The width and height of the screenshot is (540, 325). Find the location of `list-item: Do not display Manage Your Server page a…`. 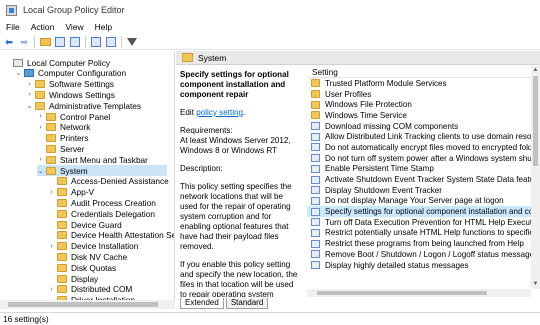

list-item: Do not display Manage Your Server page a… is located at coordinates (419, 201).